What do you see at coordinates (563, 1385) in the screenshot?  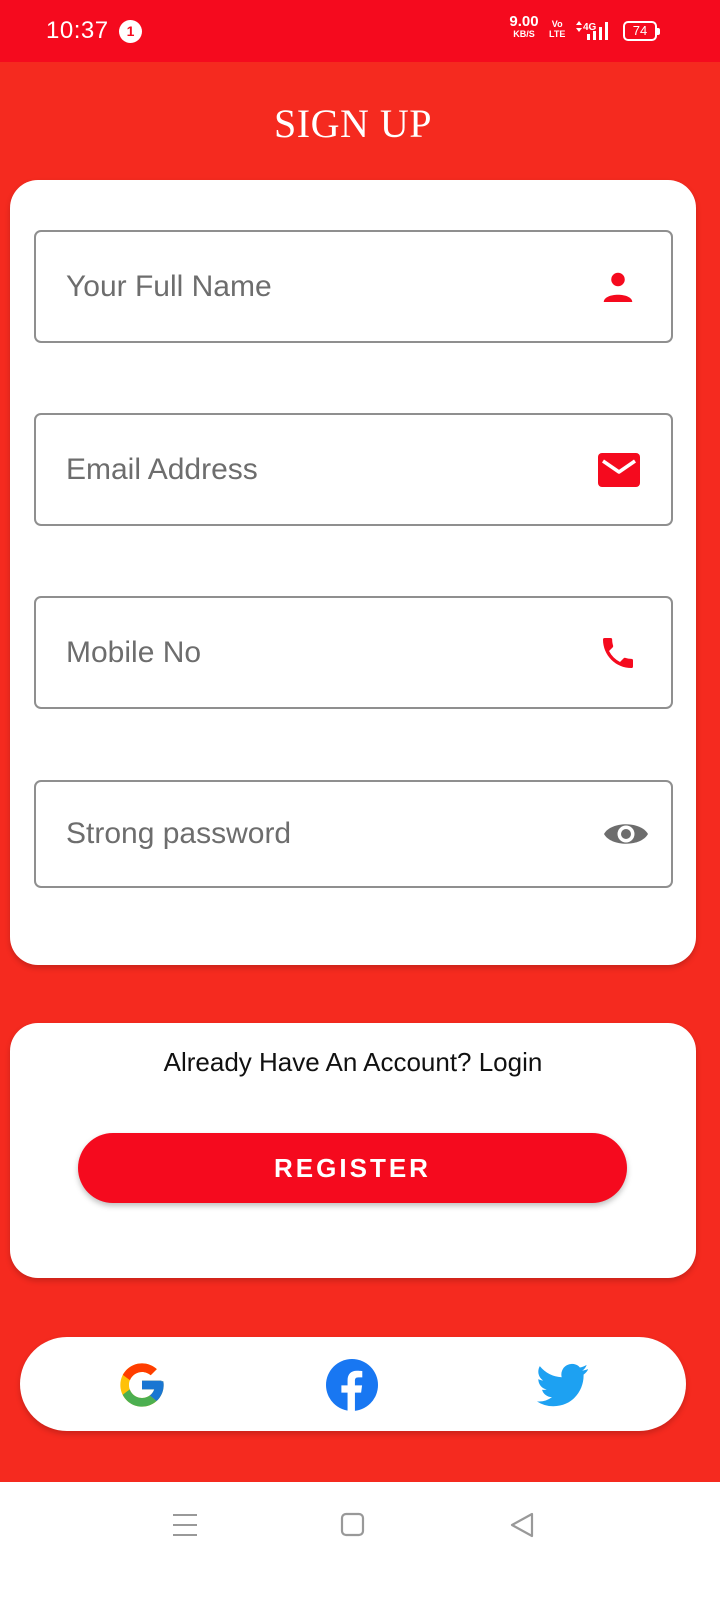 I see `twitter-icon` at bounding box center [563, 1385].